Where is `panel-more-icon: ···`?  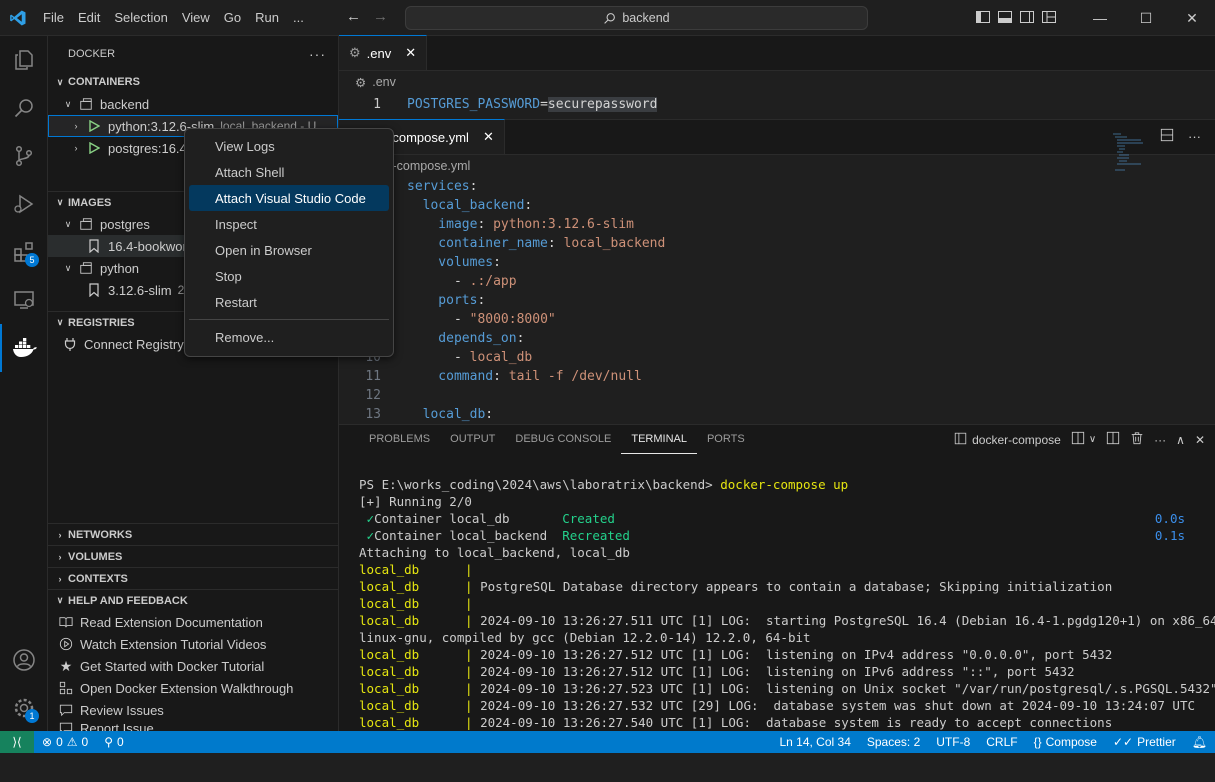 panel-more-icon: ··· is located at coordinates (1160, 440).